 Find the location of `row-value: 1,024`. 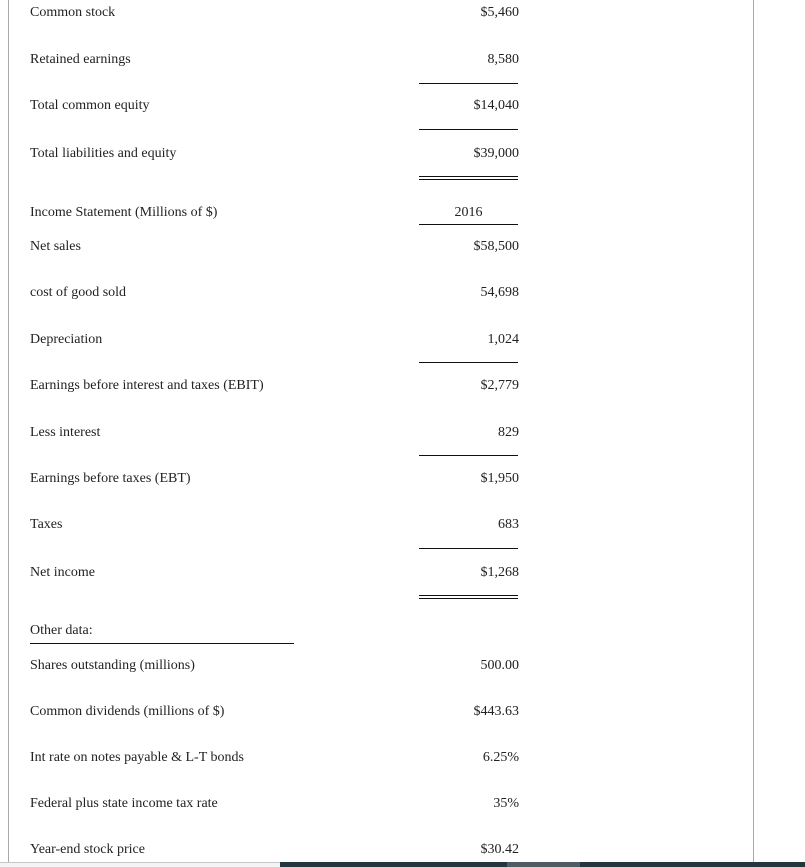

row-value: 1,024 is located at coordinates (503, 339).